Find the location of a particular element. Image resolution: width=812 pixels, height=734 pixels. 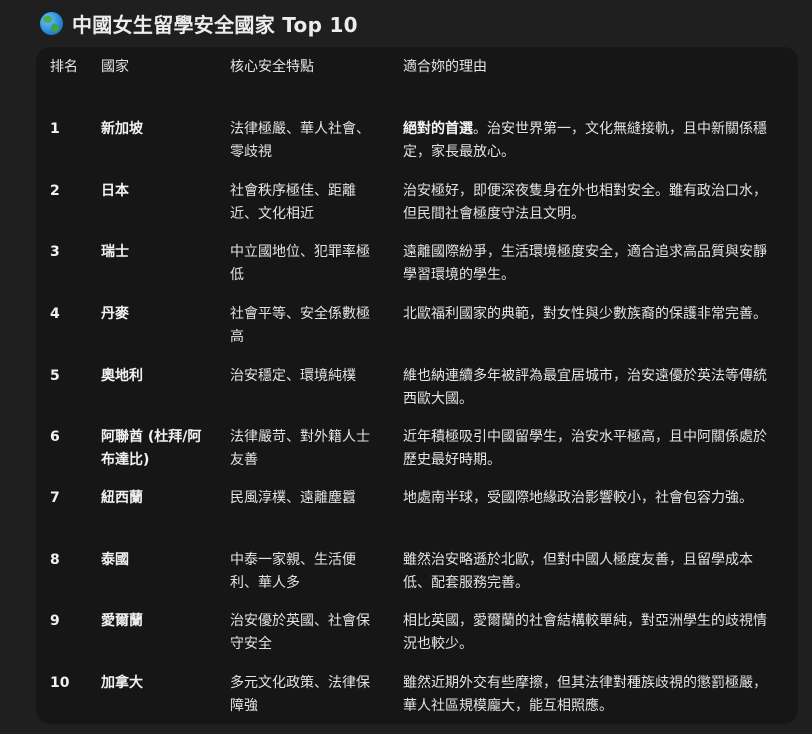

feature-cell: 中泰一家親、生活便利、華人多 is located at coordinates (293, 571).